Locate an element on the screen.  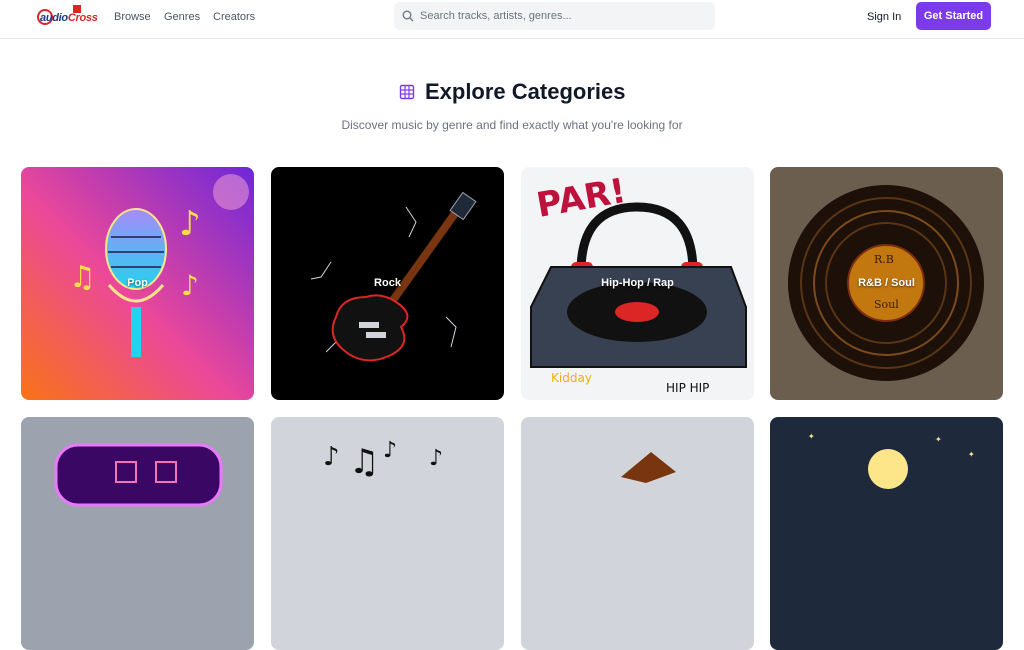
neon-keyboard-image is located at coordinates (137, 533).